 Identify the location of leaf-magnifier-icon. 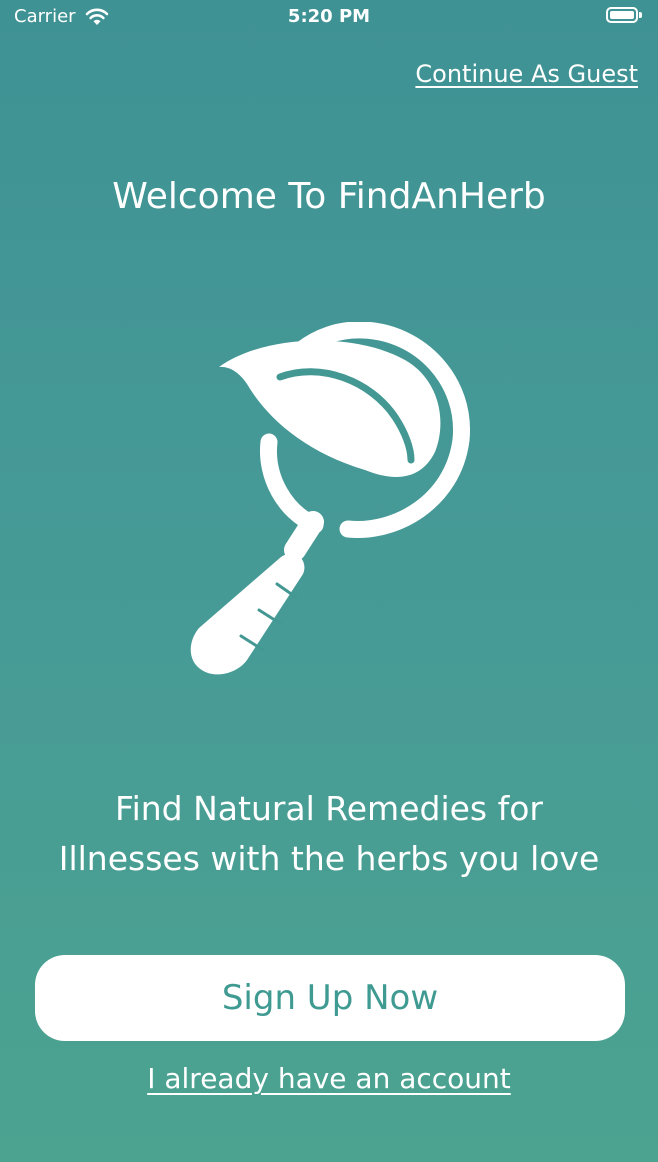
(330, 498).